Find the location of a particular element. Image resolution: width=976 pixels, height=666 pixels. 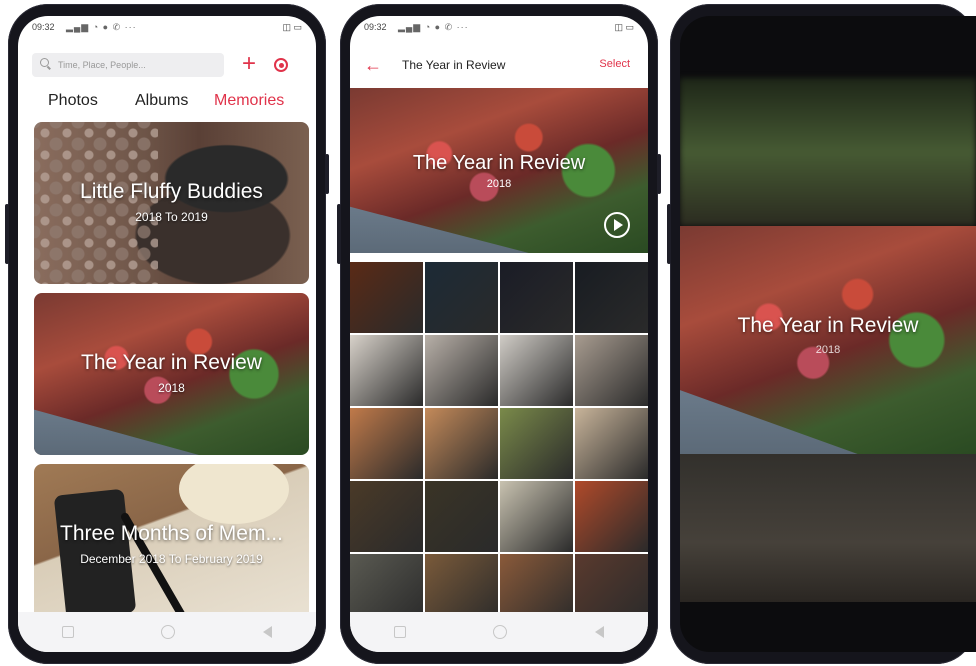

slide-image is located at coordinates (769, 422).